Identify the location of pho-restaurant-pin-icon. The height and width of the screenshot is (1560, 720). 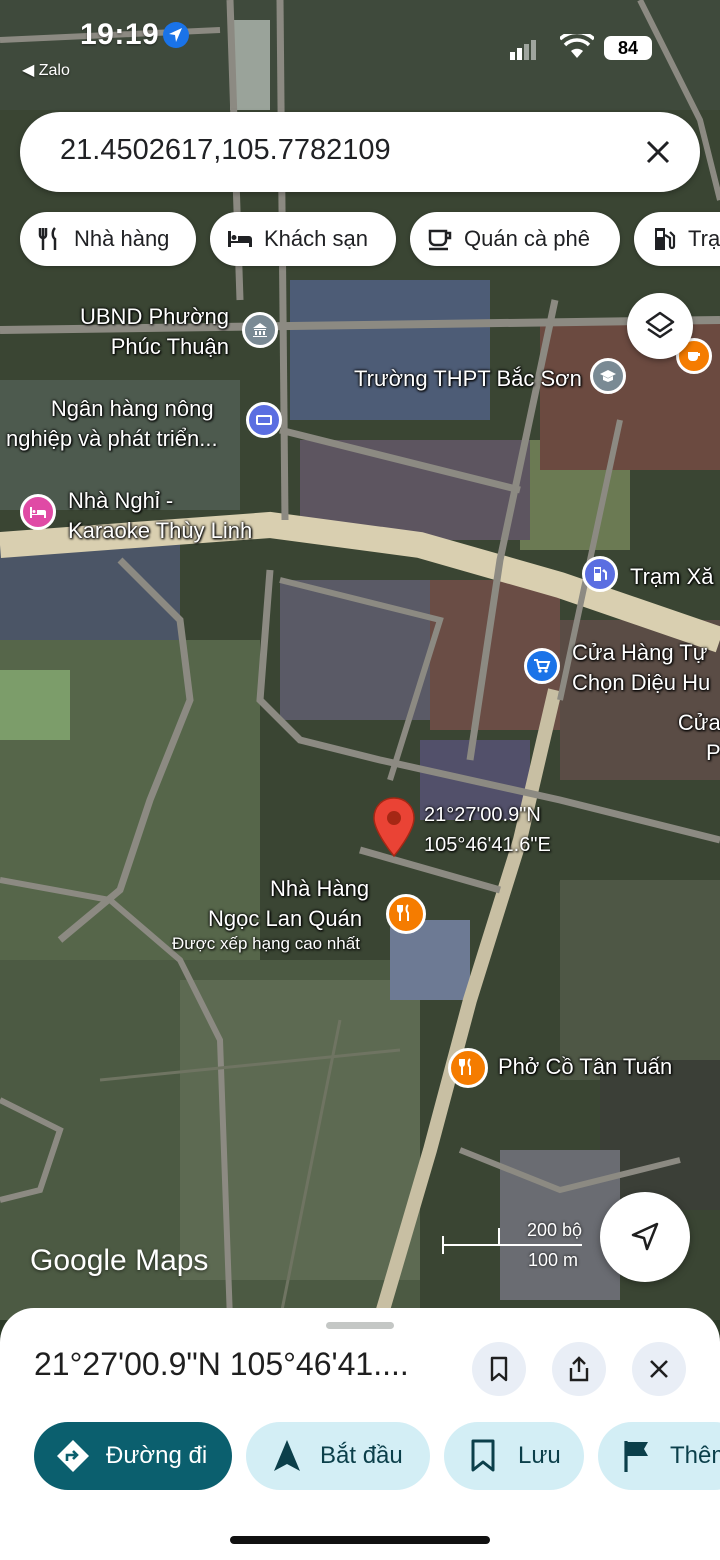
(468, 1068).